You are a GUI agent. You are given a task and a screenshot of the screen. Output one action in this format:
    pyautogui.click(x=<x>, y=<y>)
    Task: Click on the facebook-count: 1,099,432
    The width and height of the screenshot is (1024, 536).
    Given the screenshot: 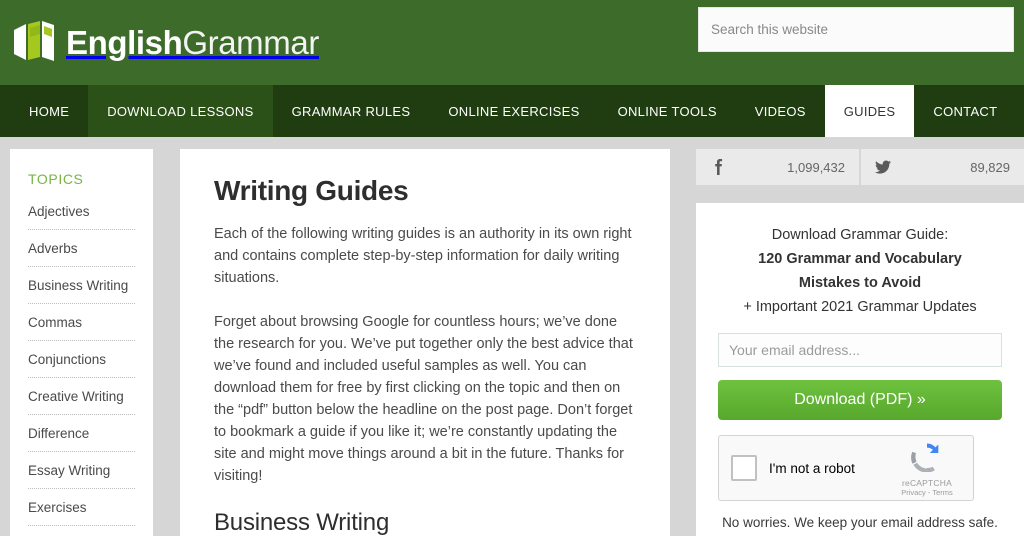 What is the action you would take?
    pyautogui.click(x=816, y=167)
    